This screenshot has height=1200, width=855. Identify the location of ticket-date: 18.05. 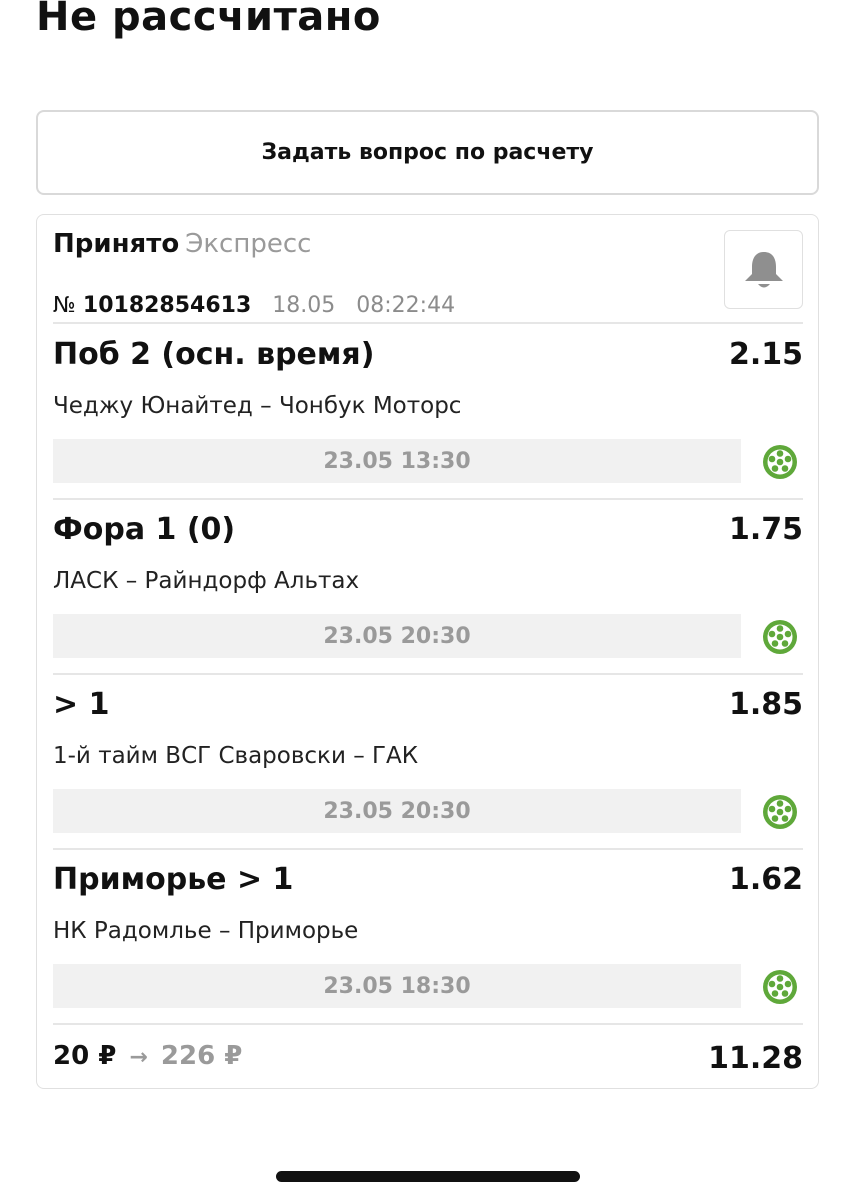
(304, 305).